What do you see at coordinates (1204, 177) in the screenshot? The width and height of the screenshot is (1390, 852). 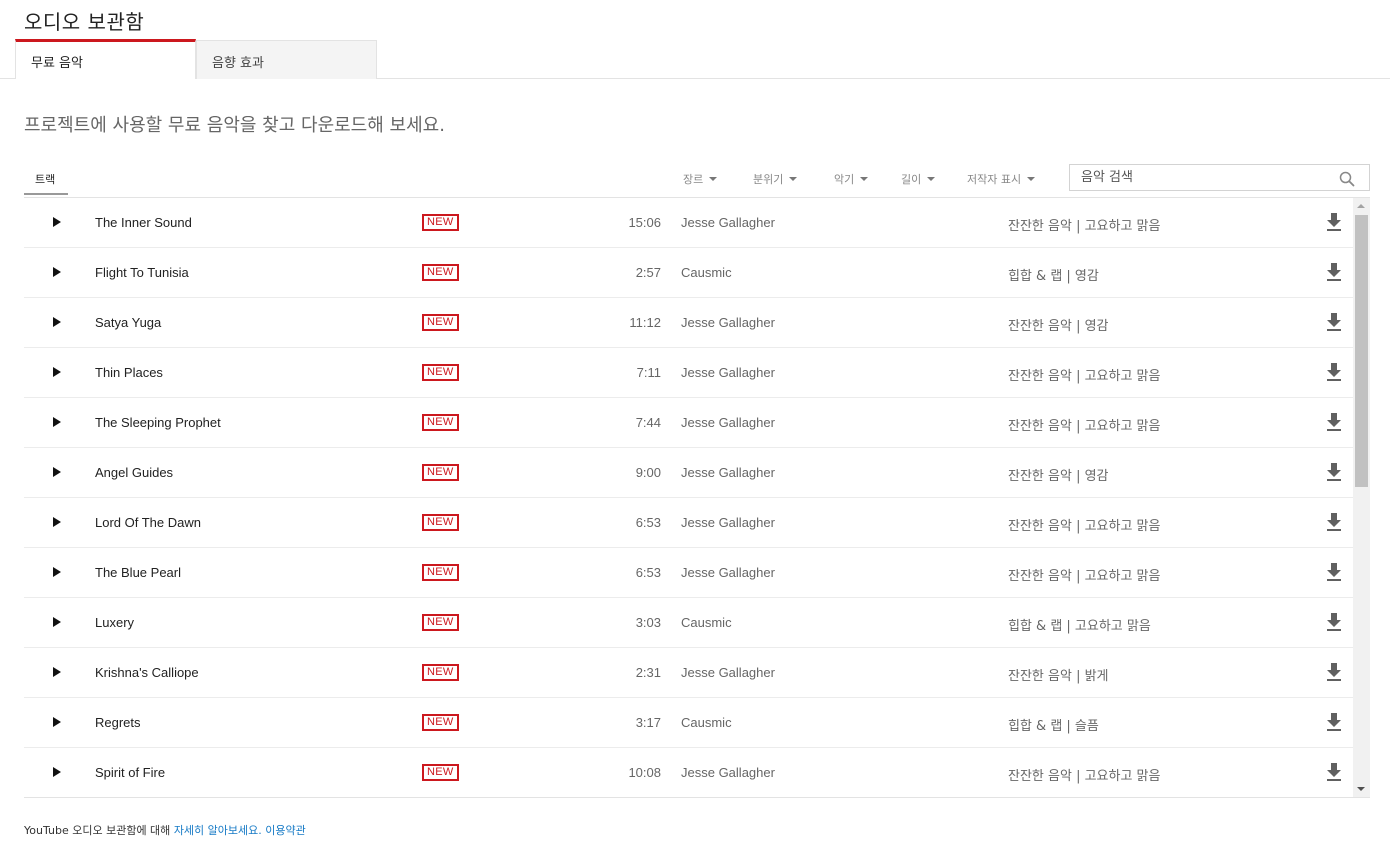 I see `search-input` at bounding box center [1204, 177].